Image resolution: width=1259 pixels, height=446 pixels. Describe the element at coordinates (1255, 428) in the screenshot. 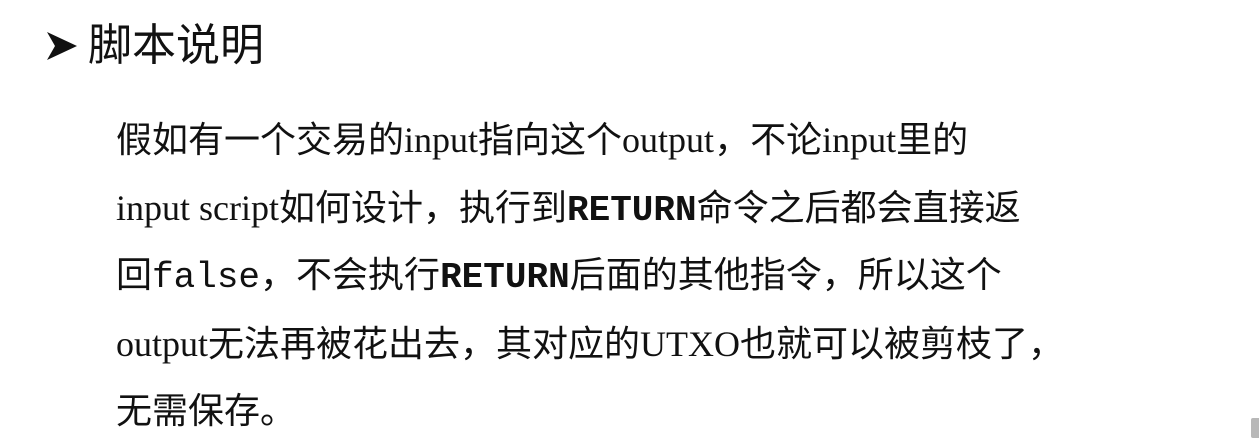

I see `scrollbar-thumb` at that location.